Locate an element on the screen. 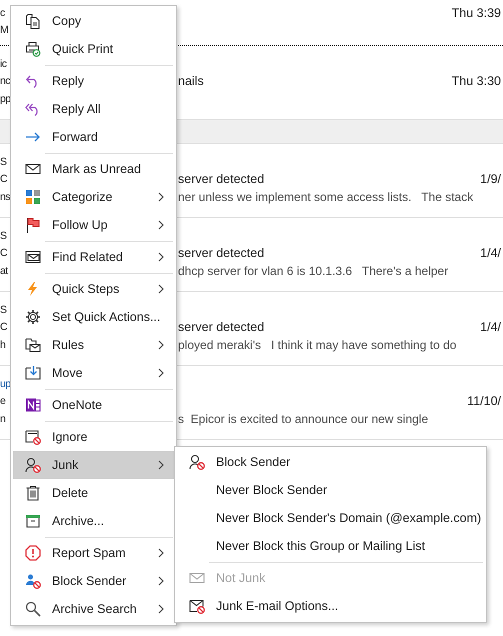  copy-icon is located at coordinates (33, 21).